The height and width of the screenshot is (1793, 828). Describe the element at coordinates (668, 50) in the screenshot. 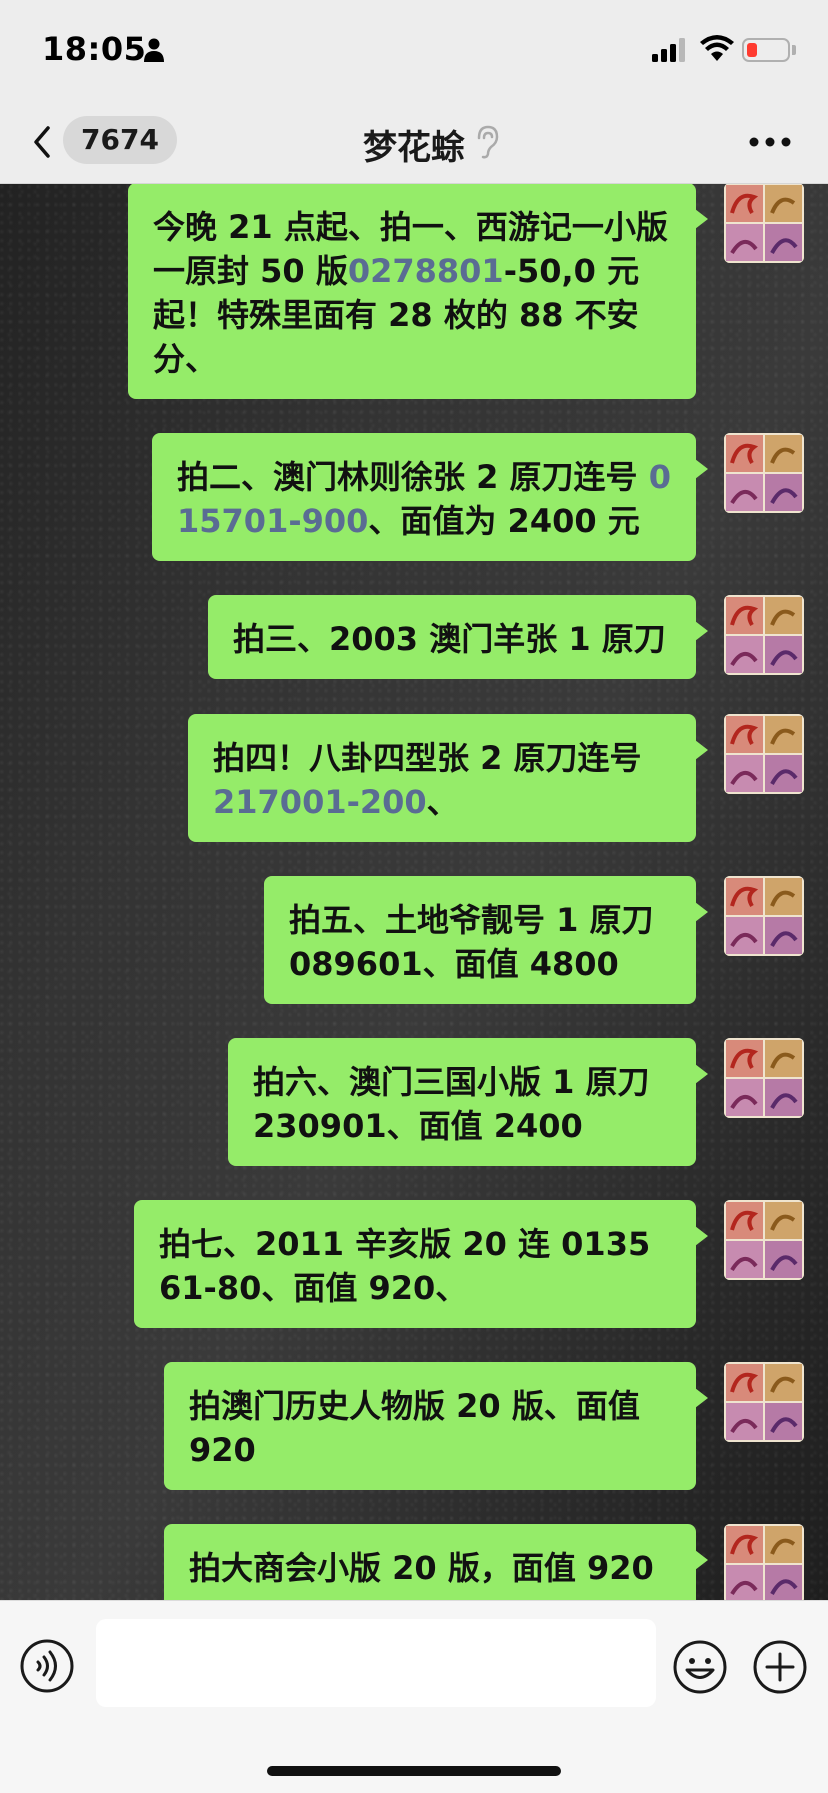

I see `signal-icon` at that location.